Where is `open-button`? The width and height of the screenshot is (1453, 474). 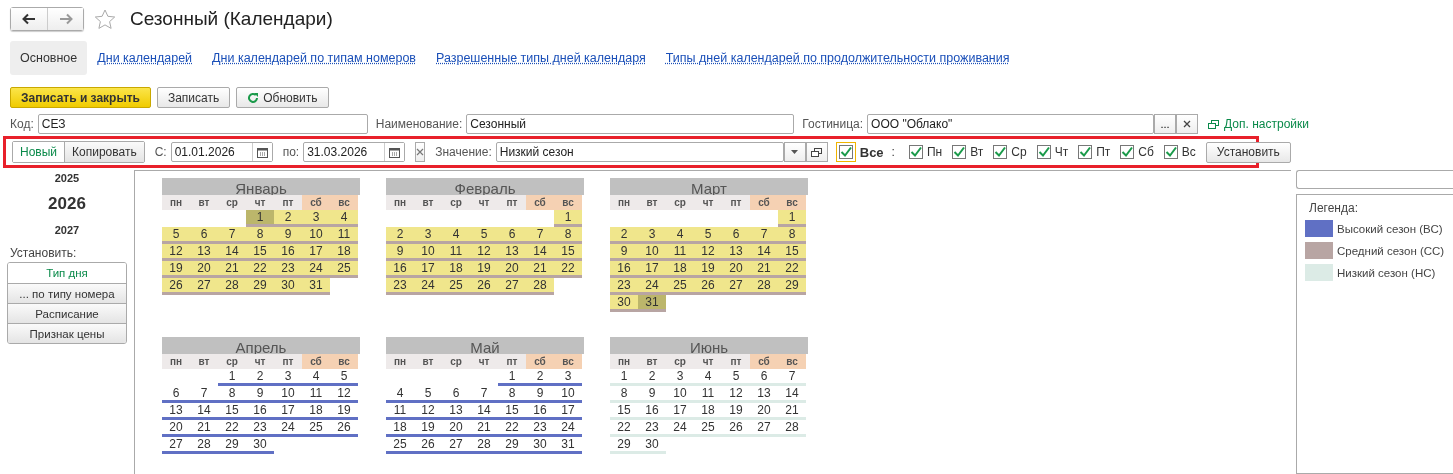
open-button is located at coordinates (816, 152).